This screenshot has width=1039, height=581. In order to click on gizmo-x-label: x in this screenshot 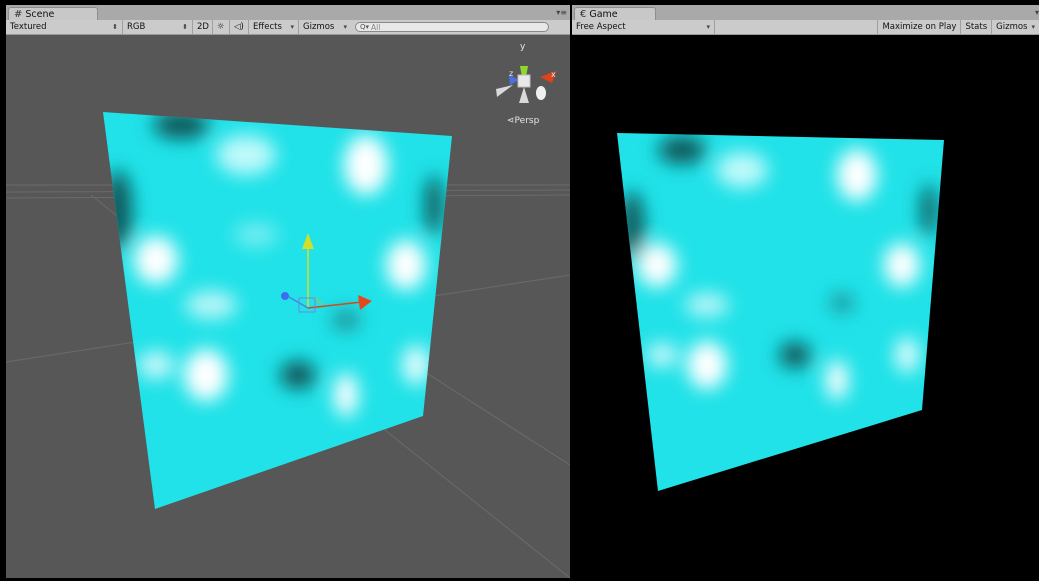, I will do `click(553, 74)`.